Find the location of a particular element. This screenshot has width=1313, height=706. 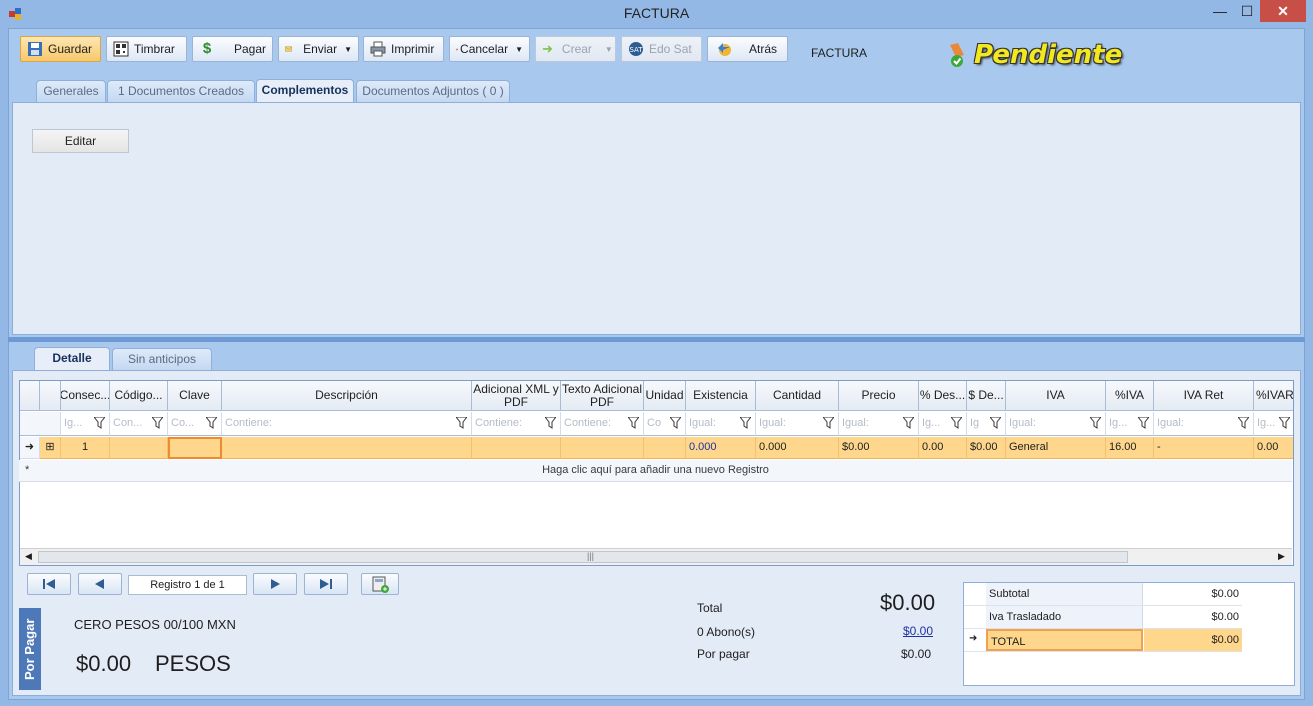

editar-button: Editar is located at coordinates (80, 141).